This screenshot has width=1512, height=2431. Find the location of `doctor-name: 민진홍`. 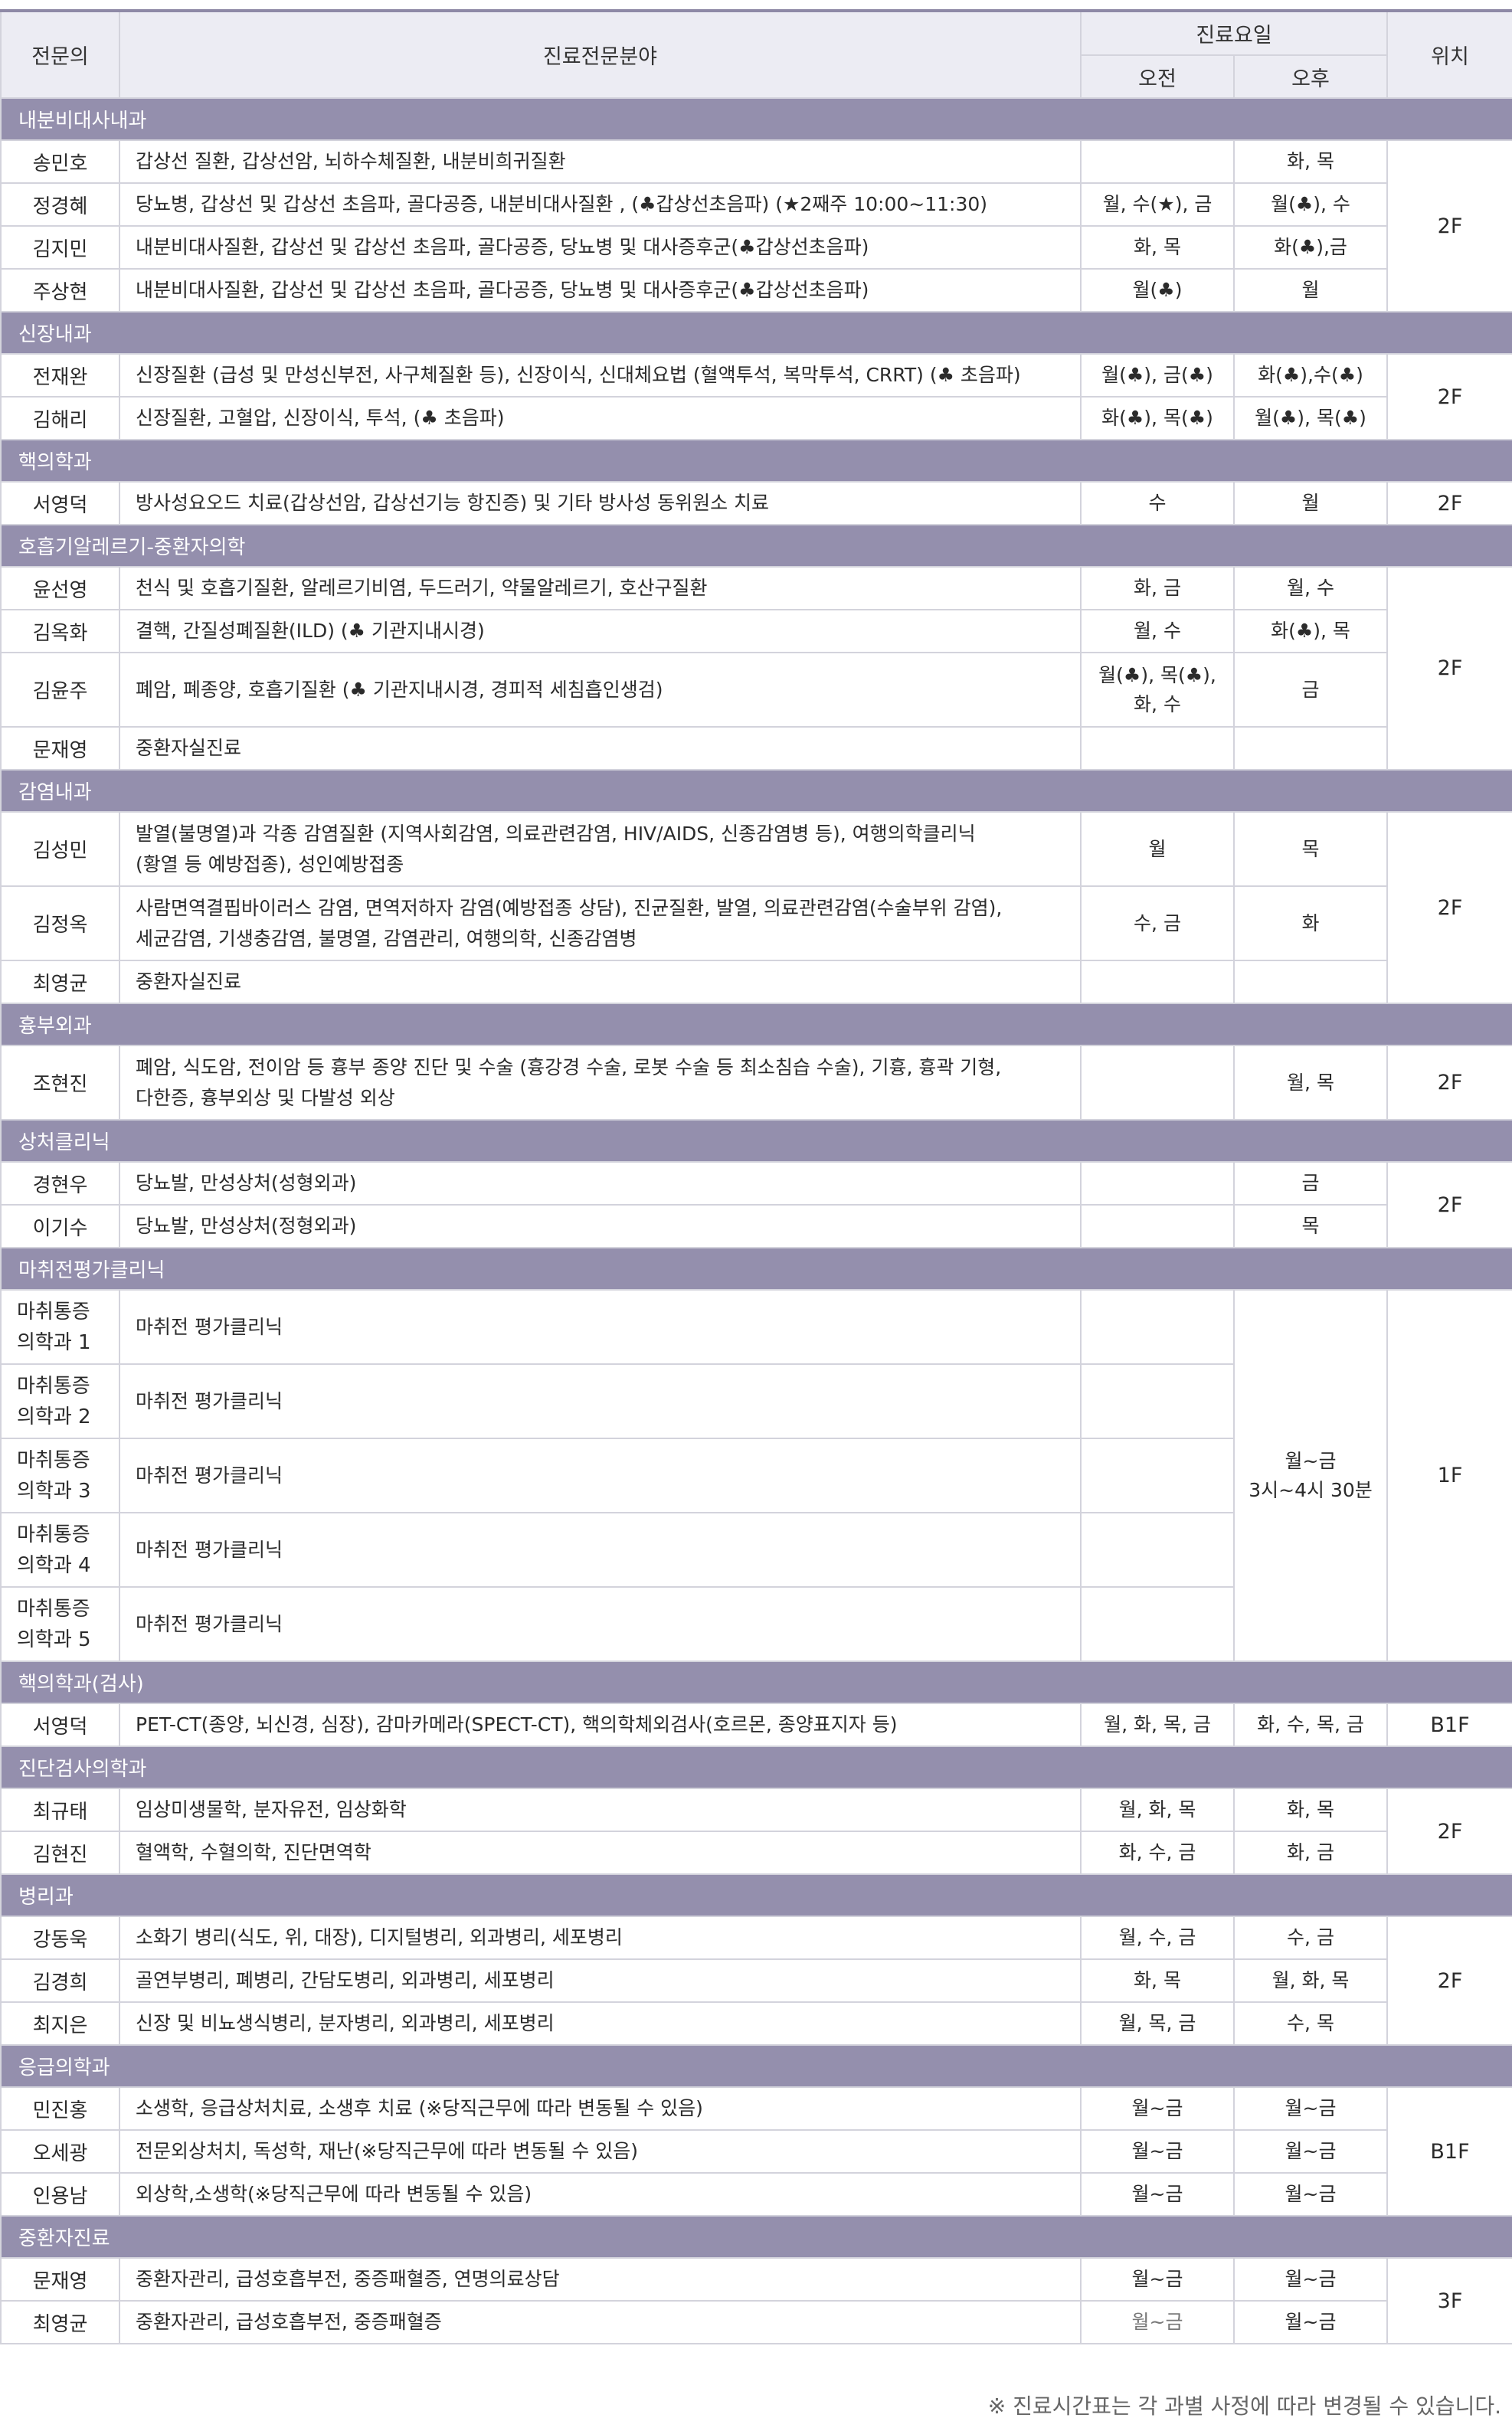

doctor-name: 민진홍 is located at coordinates (60, 2108).